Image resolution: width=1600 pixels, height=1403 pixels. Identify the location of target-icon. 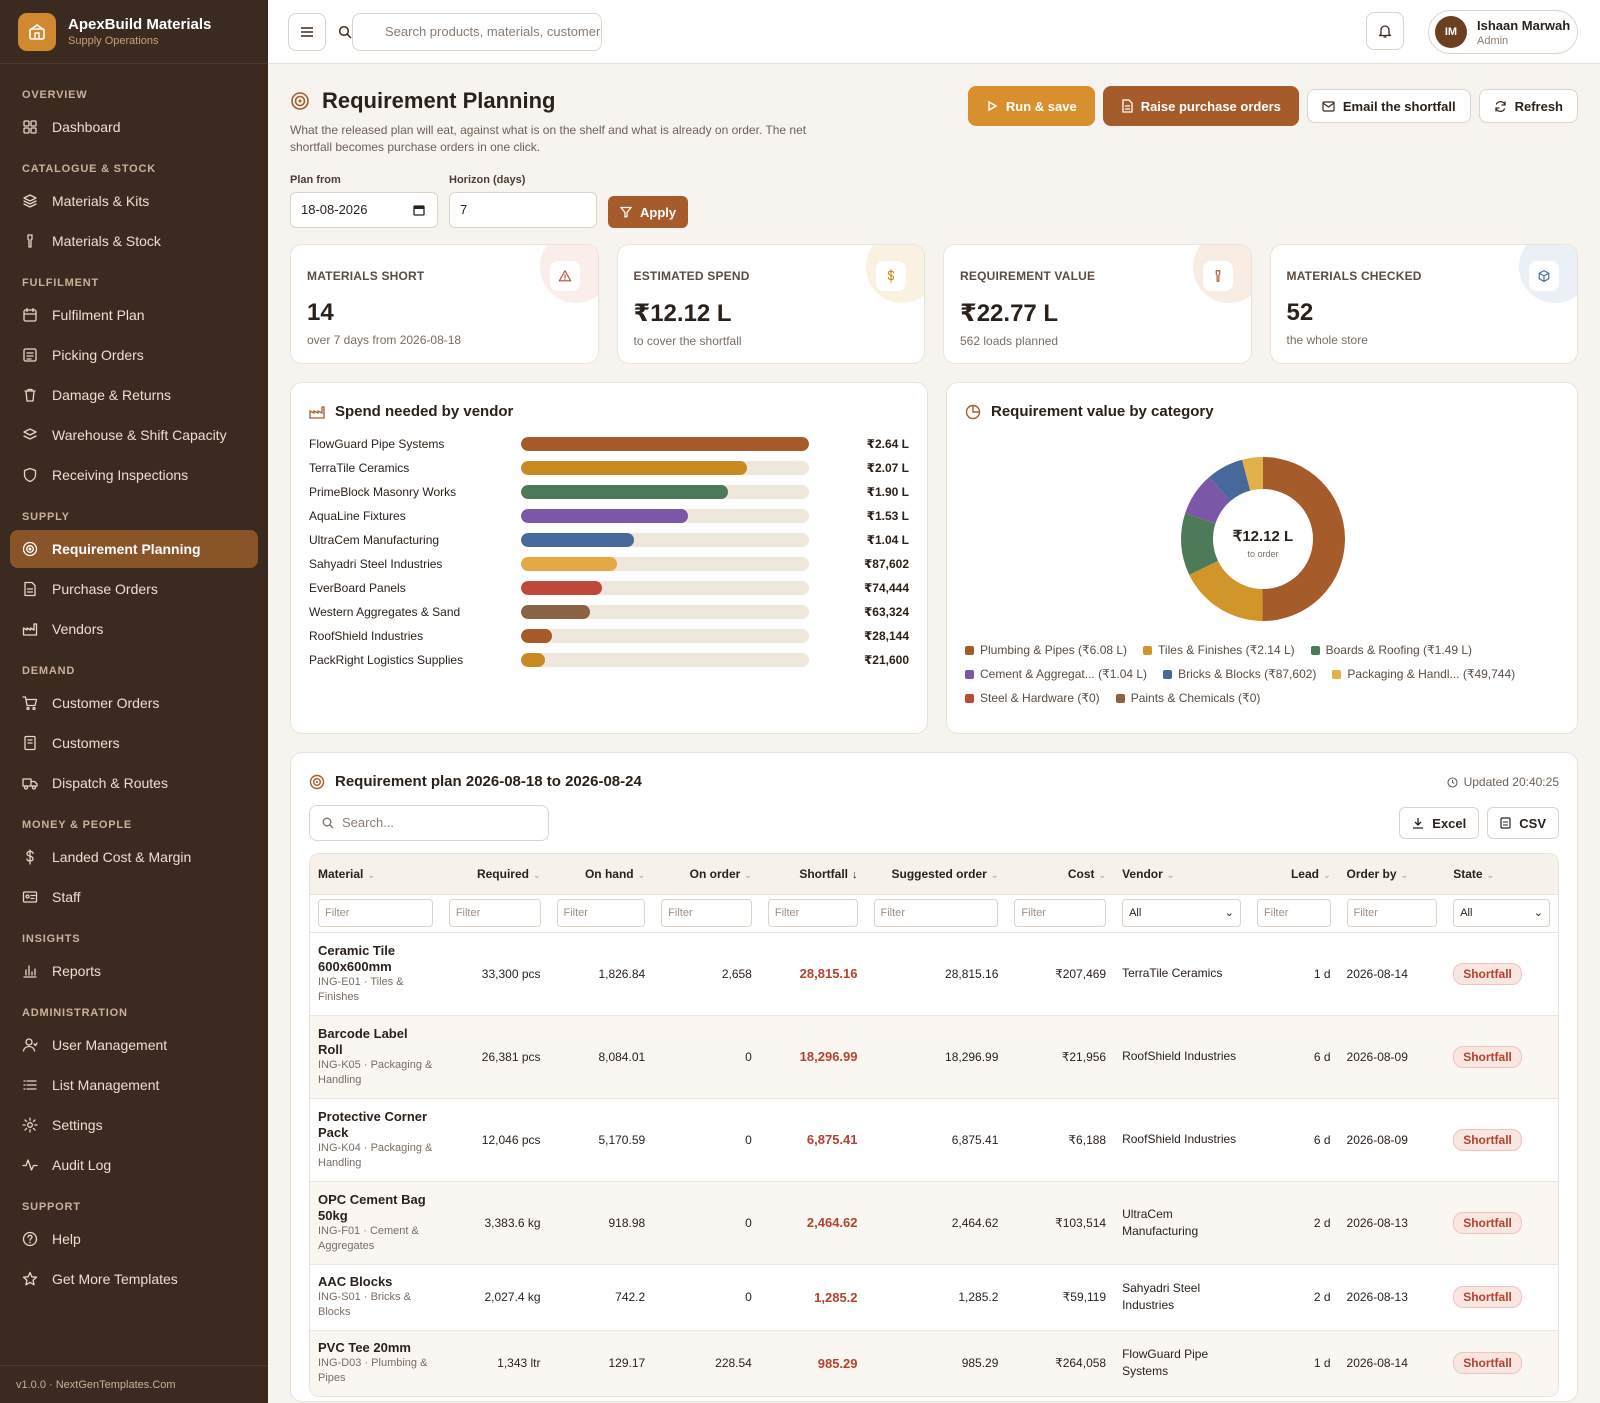
(317, 781).